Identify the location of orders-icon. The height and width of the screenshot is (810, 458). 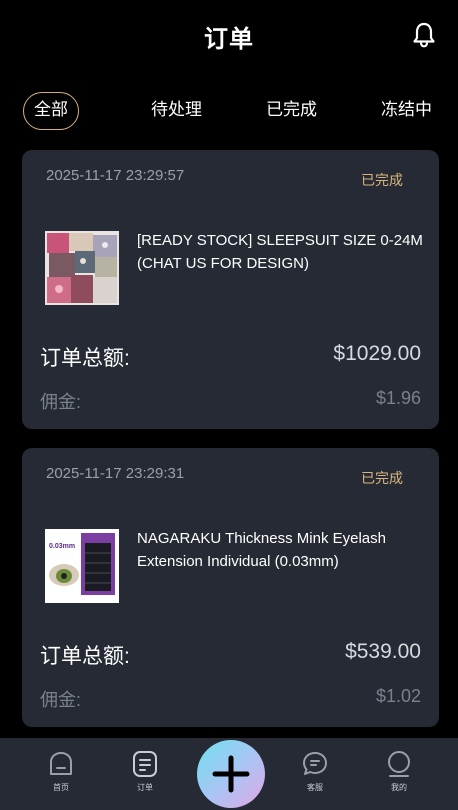
(145, 764).